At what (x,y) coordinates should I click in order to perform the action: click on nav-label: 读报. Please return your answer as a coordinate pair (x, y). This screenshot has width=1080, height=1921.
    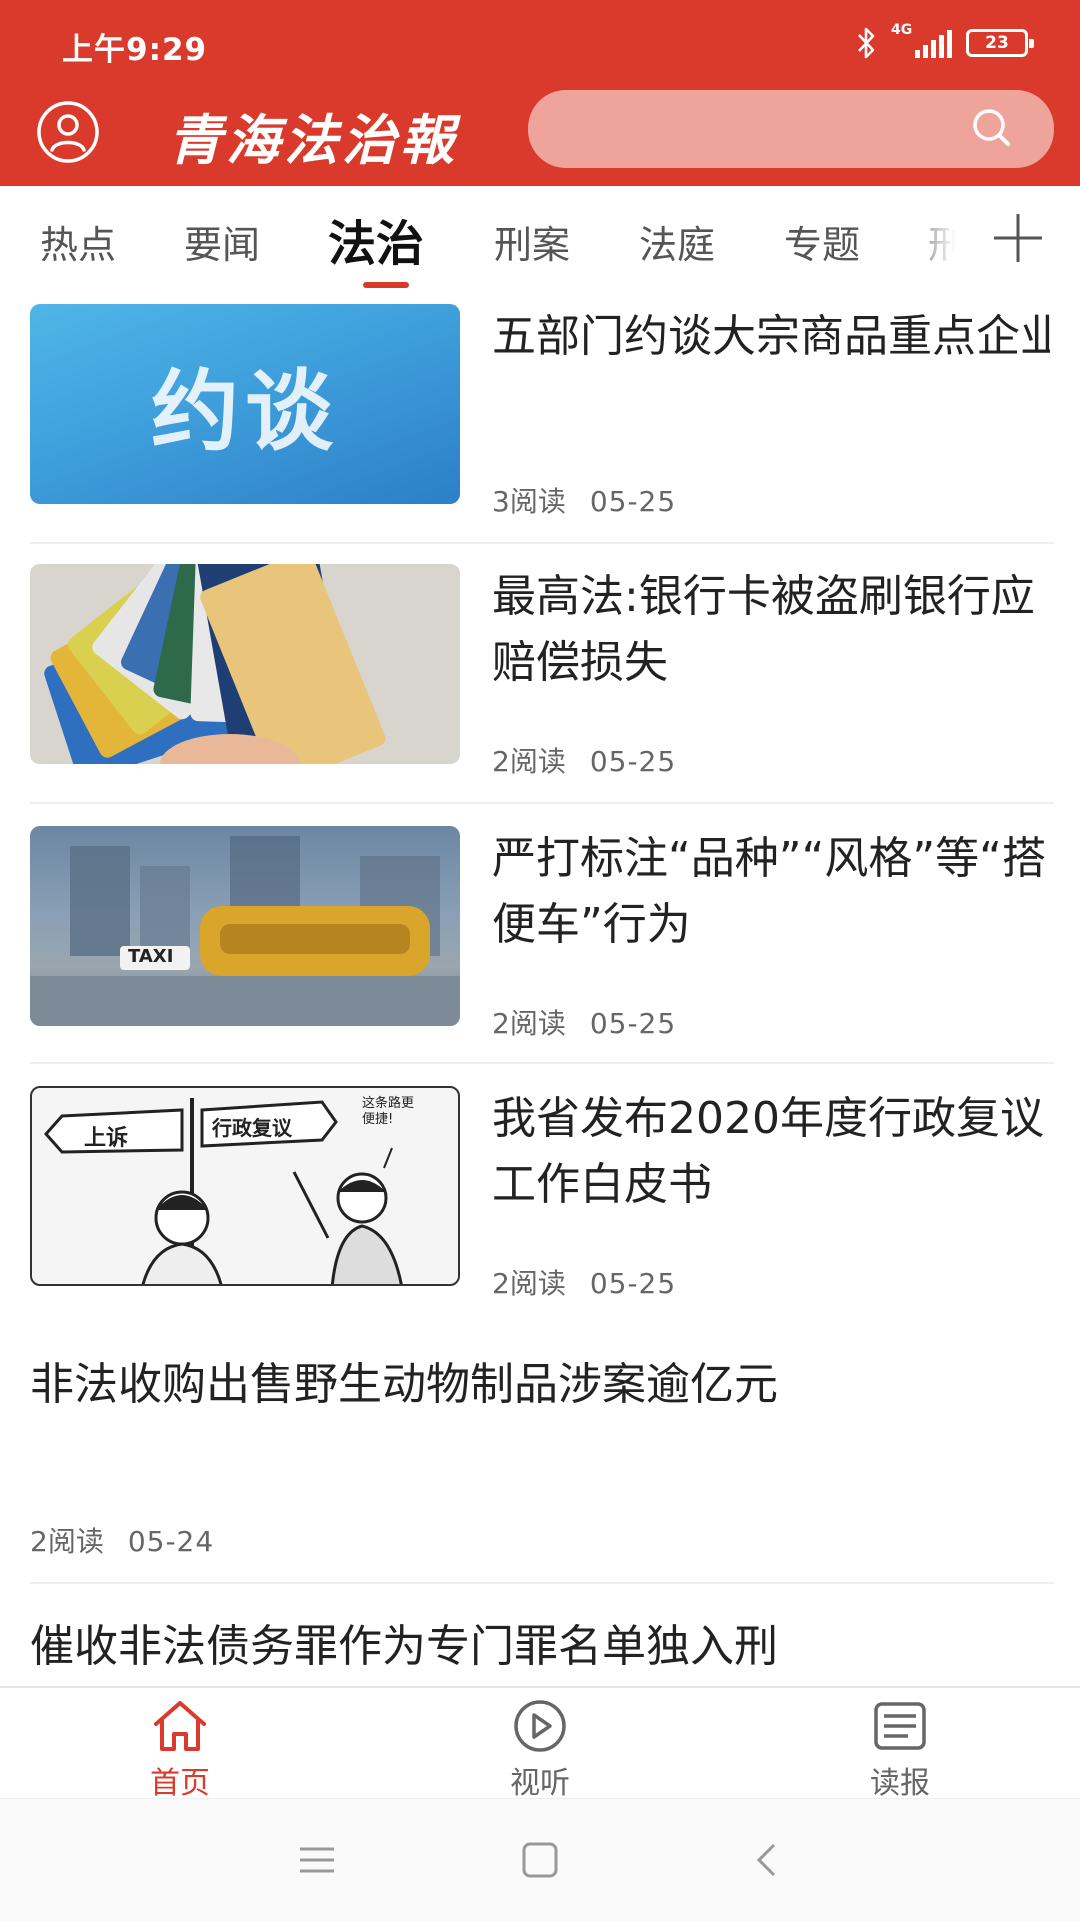
    Looking at the image, I should click on (900, 1783).